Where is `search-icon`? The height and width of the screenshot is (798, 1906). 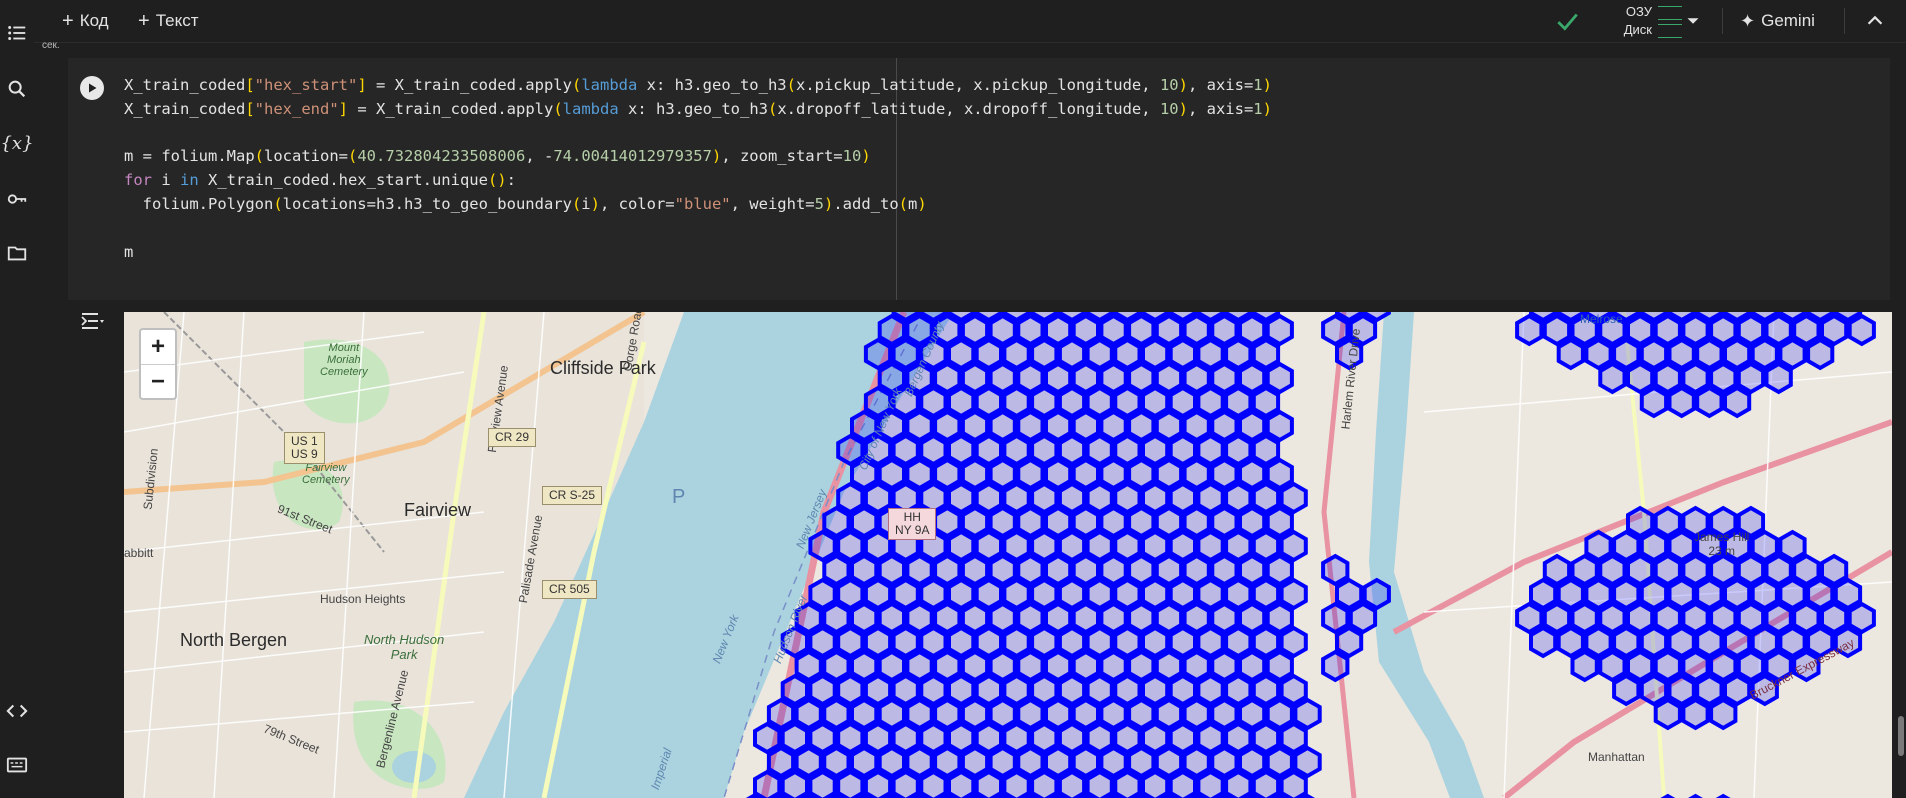
search-icon is located at coordinates (17, 89).